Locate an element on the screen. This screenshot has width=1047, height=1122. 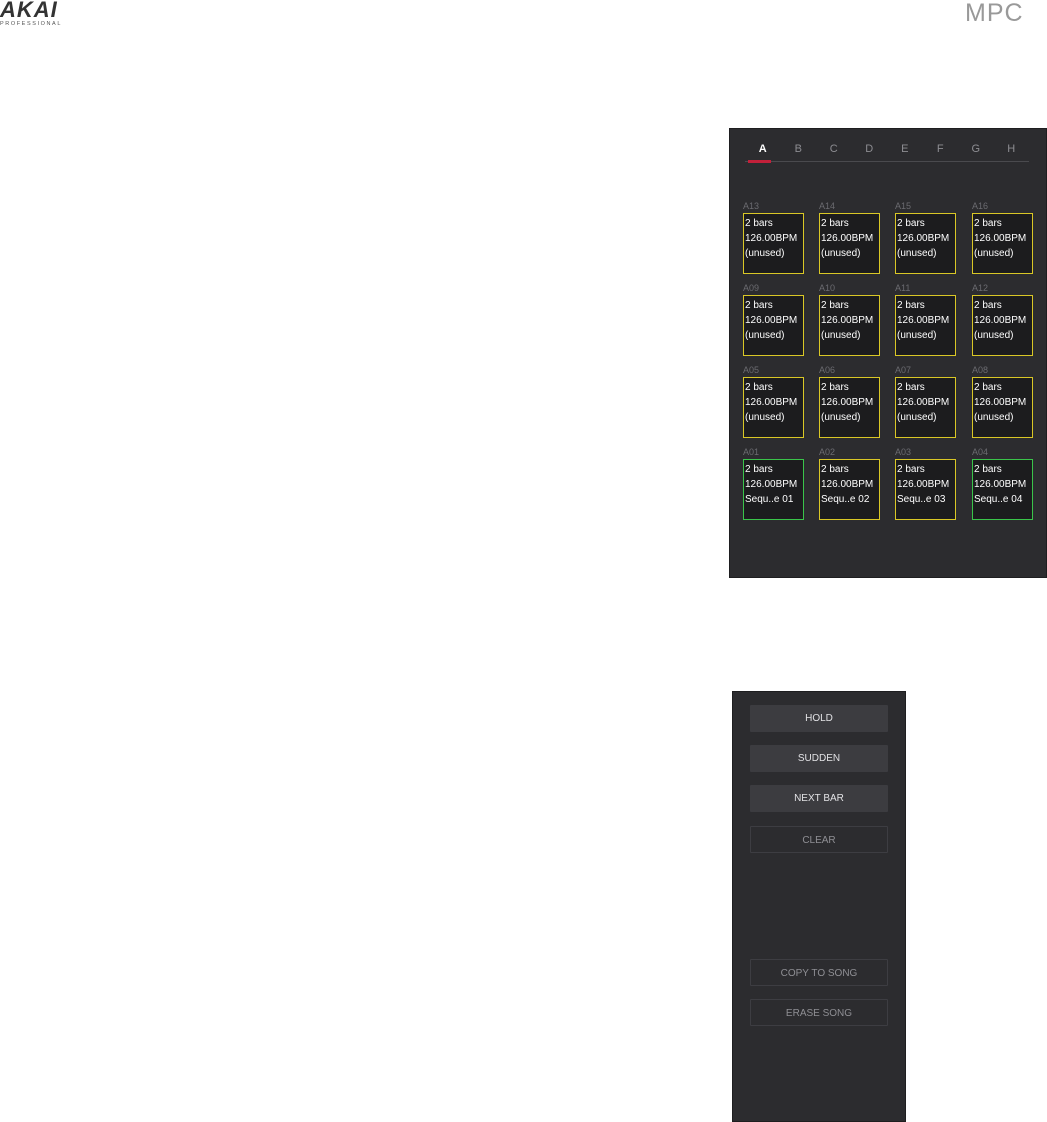
pad-number: A12 is located at coordinates (980, 288).